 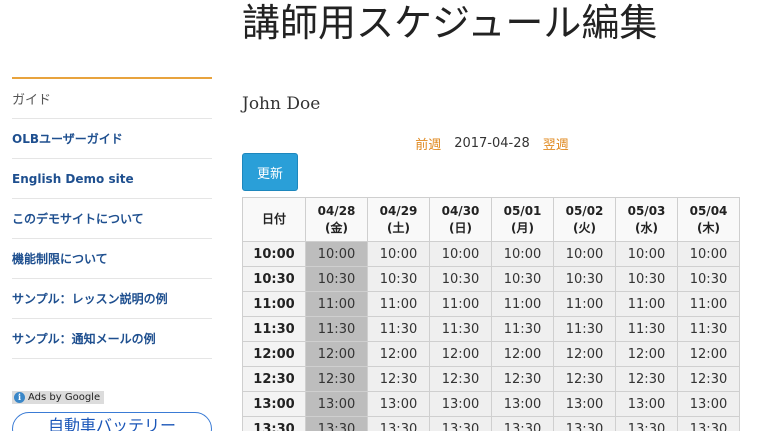 I want to click on sidebar-item-about-demo: このデモサイトについて, so click(x=112, y=219).